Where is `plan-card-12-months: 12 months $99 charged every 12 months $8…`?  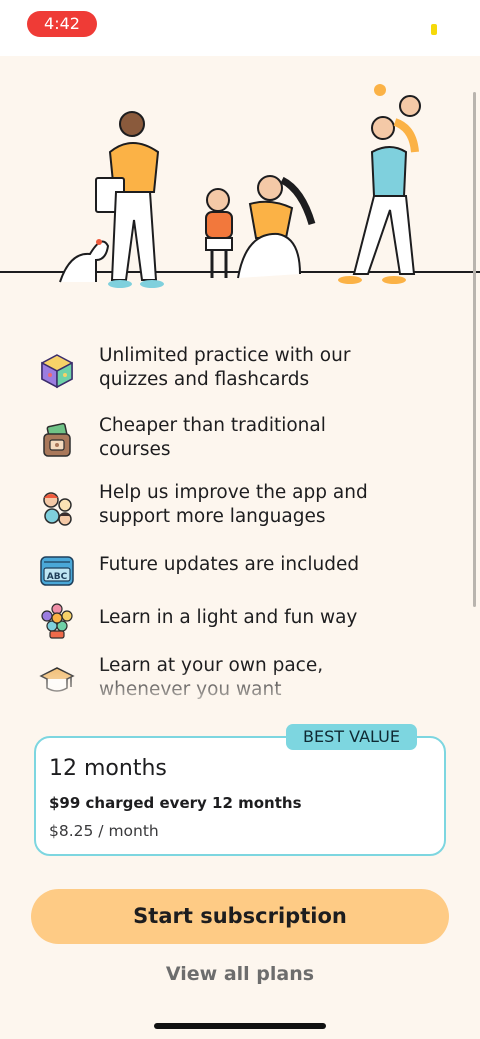
plan-card-12-months: 12 months $99 charged every 12 months $8… is located at coordinates (240, 796).